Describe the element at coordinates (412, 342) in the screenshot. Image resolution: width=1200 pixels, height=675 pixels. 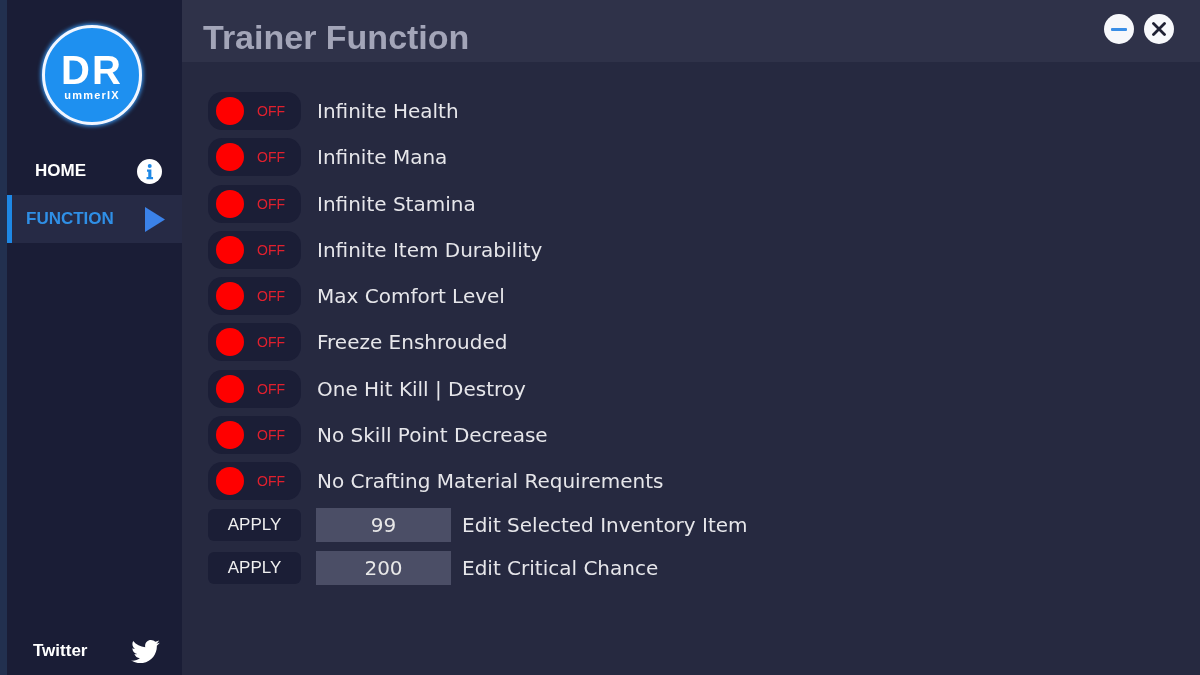
I see `option-label: Freeze Enshrouded` at that location.